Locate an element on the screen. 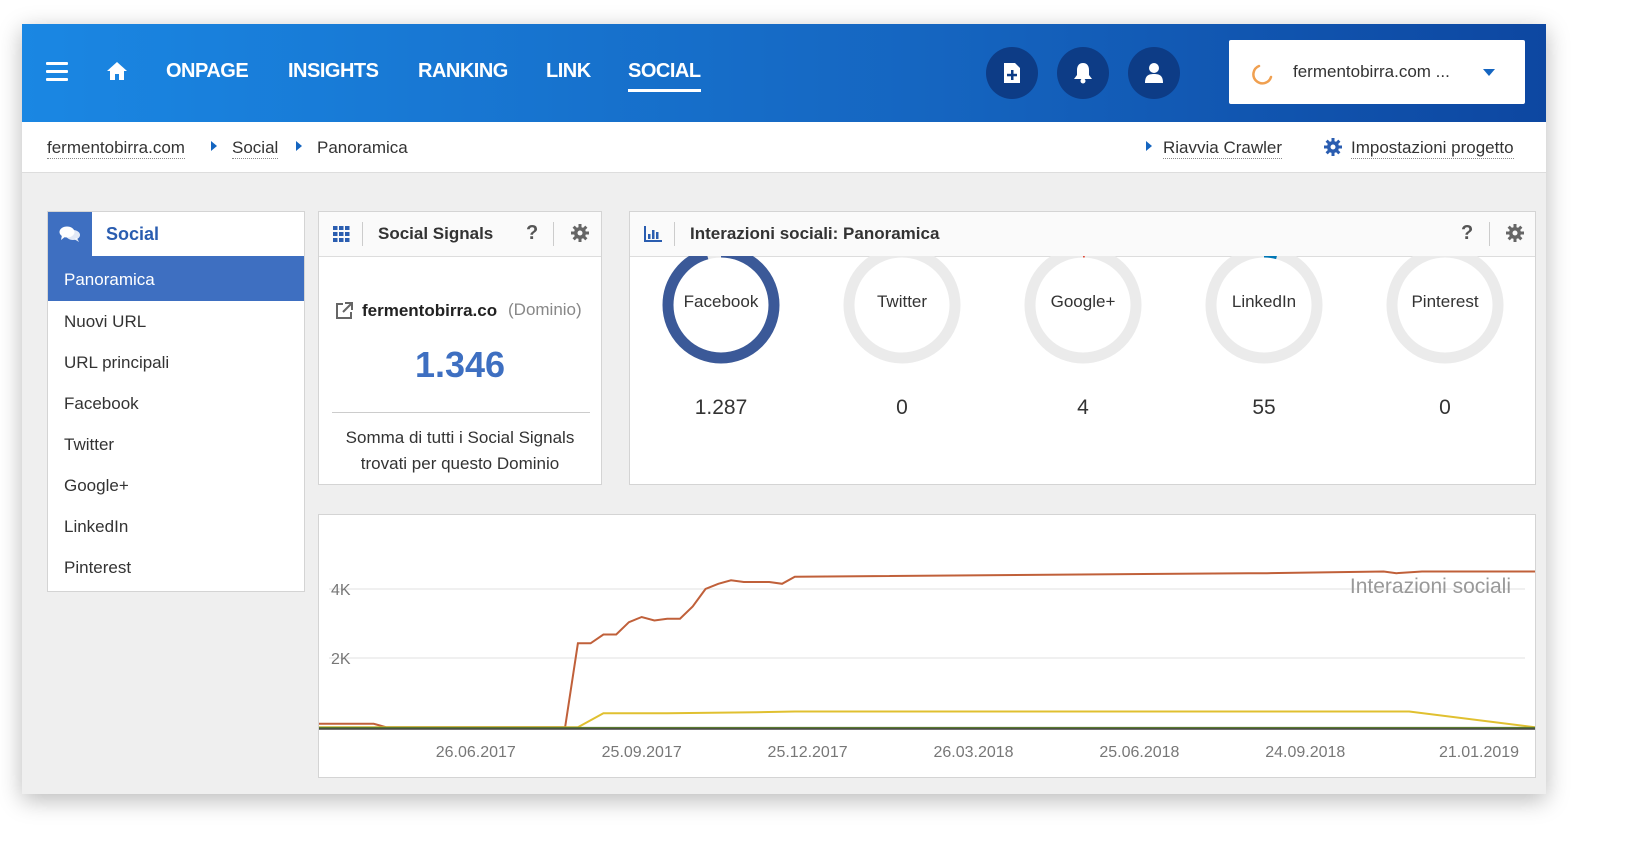 This screenshot has height=867, width=1645. x-tick-label: 21.01.2019 is located at coordinates (1479, 752).